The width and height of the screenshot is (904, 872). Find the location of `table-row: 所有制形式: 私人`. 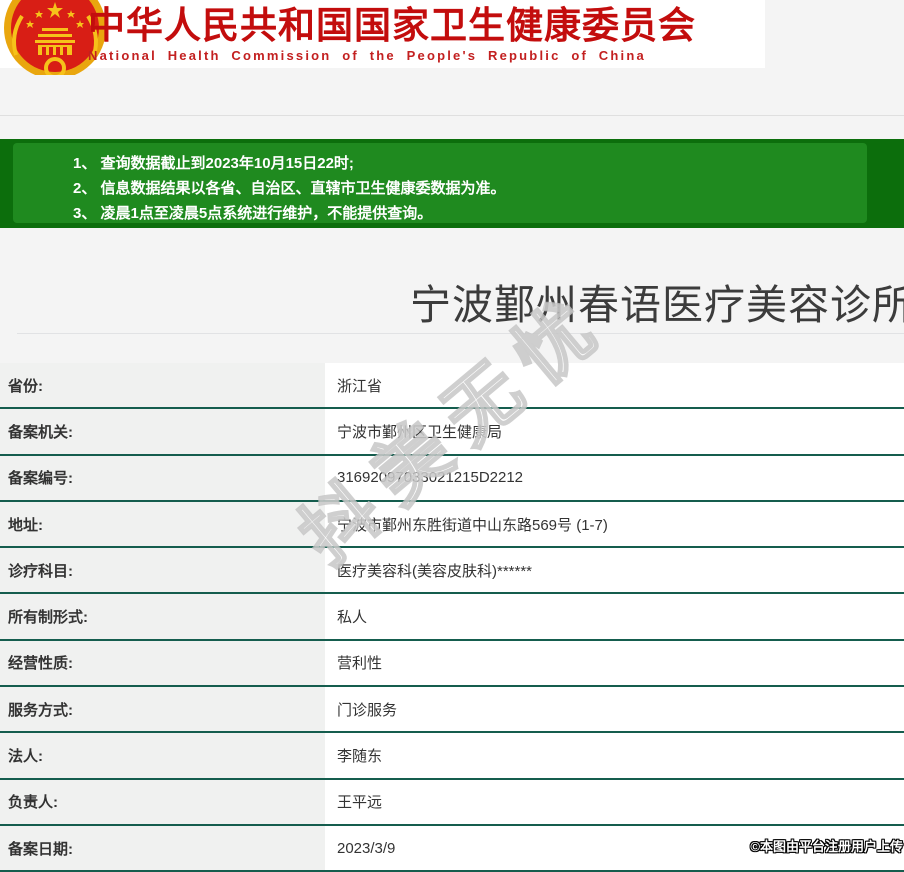

table-row: 所有制形式: 私人 is located at coordinates (452, 617).